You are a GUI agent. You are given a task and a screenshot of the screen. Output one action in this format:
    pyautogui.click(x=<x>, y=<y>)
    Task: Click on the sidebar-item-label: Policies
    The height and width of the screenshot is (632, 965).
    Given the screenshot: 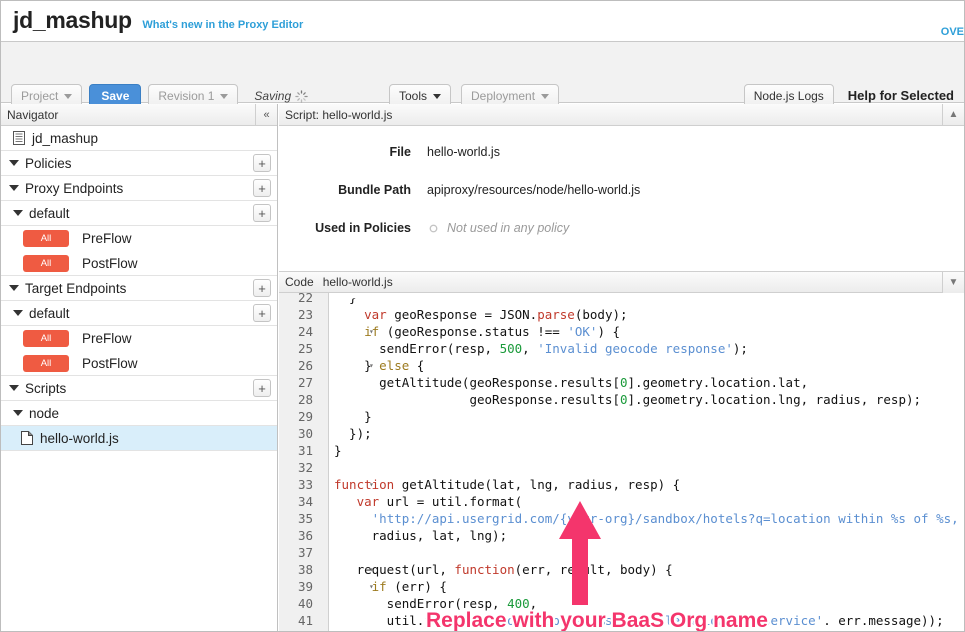 What is the action you would take?
    pyautogui.click(x=48, y=163)
    